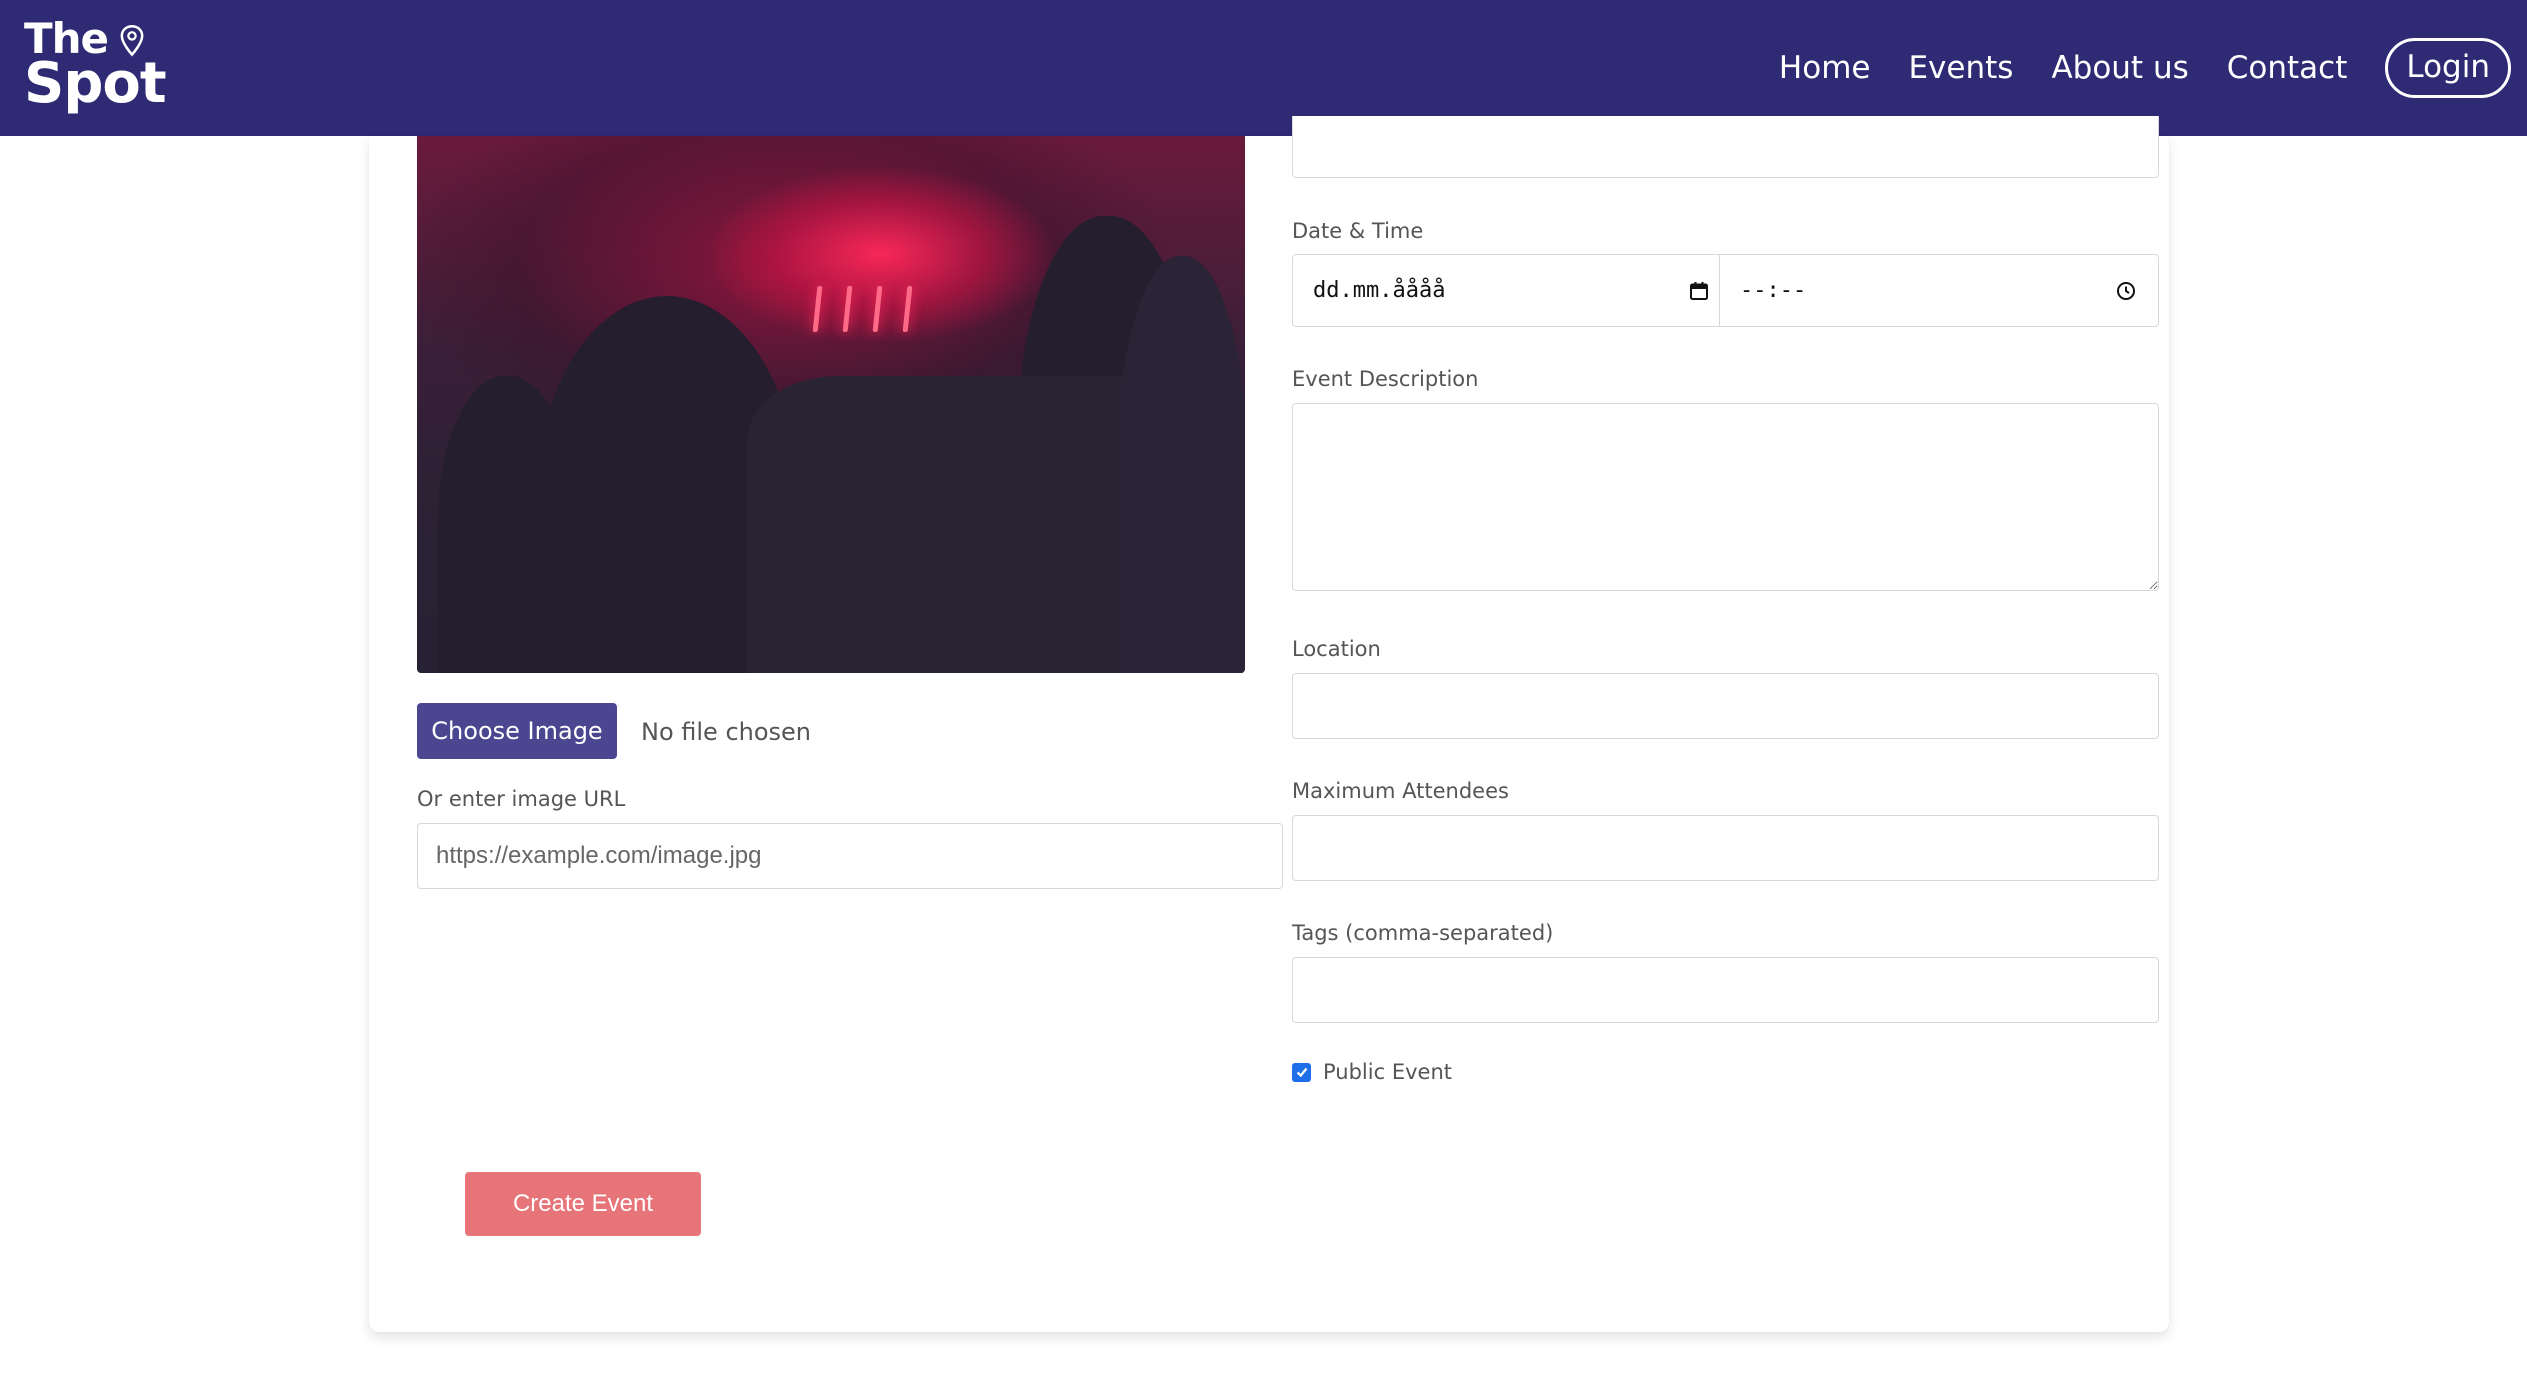  Describe the element at coordinates (1960, 68) in the screenshot. I see `nav-link-events: Events` at that location.